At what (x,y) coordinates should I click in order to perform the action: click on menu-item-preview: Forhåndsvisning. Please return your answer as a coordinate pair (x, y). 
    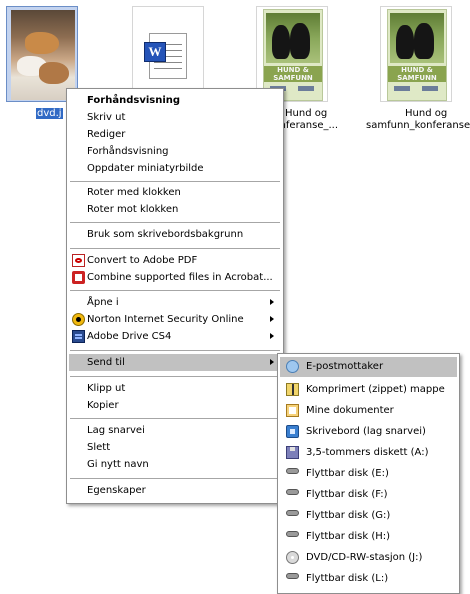
    Looking at the image, I should click on (175, 151).